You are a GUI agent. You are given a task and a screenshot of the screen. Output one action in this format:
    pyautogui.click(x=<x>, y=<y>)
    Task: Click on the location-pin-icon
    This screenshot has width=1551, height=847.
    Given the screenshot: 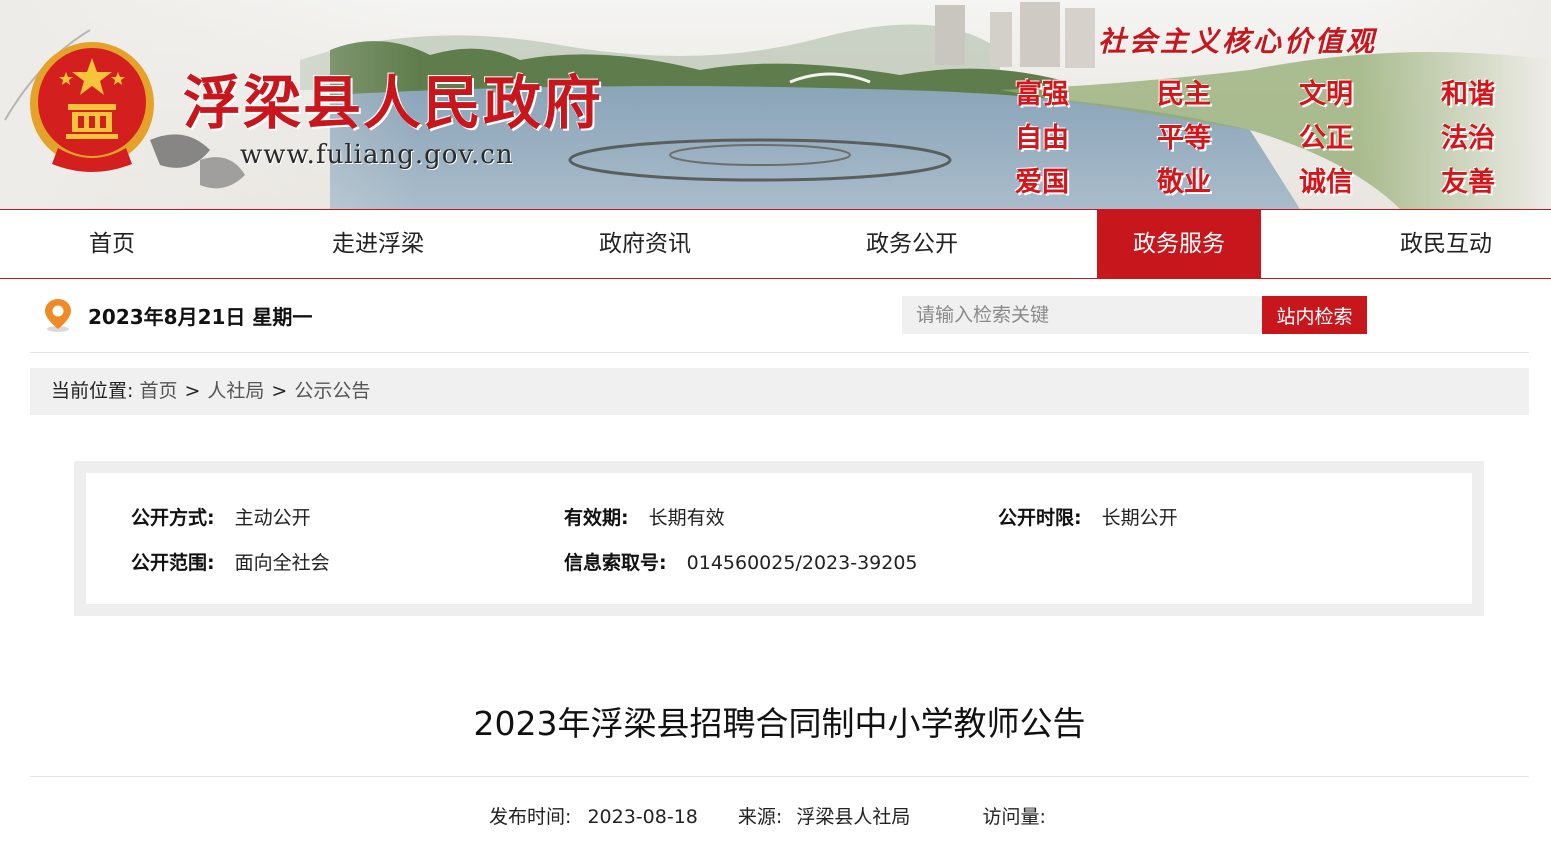 What is the action you would take?
    pyautogui.click(x=58, y=315)
    